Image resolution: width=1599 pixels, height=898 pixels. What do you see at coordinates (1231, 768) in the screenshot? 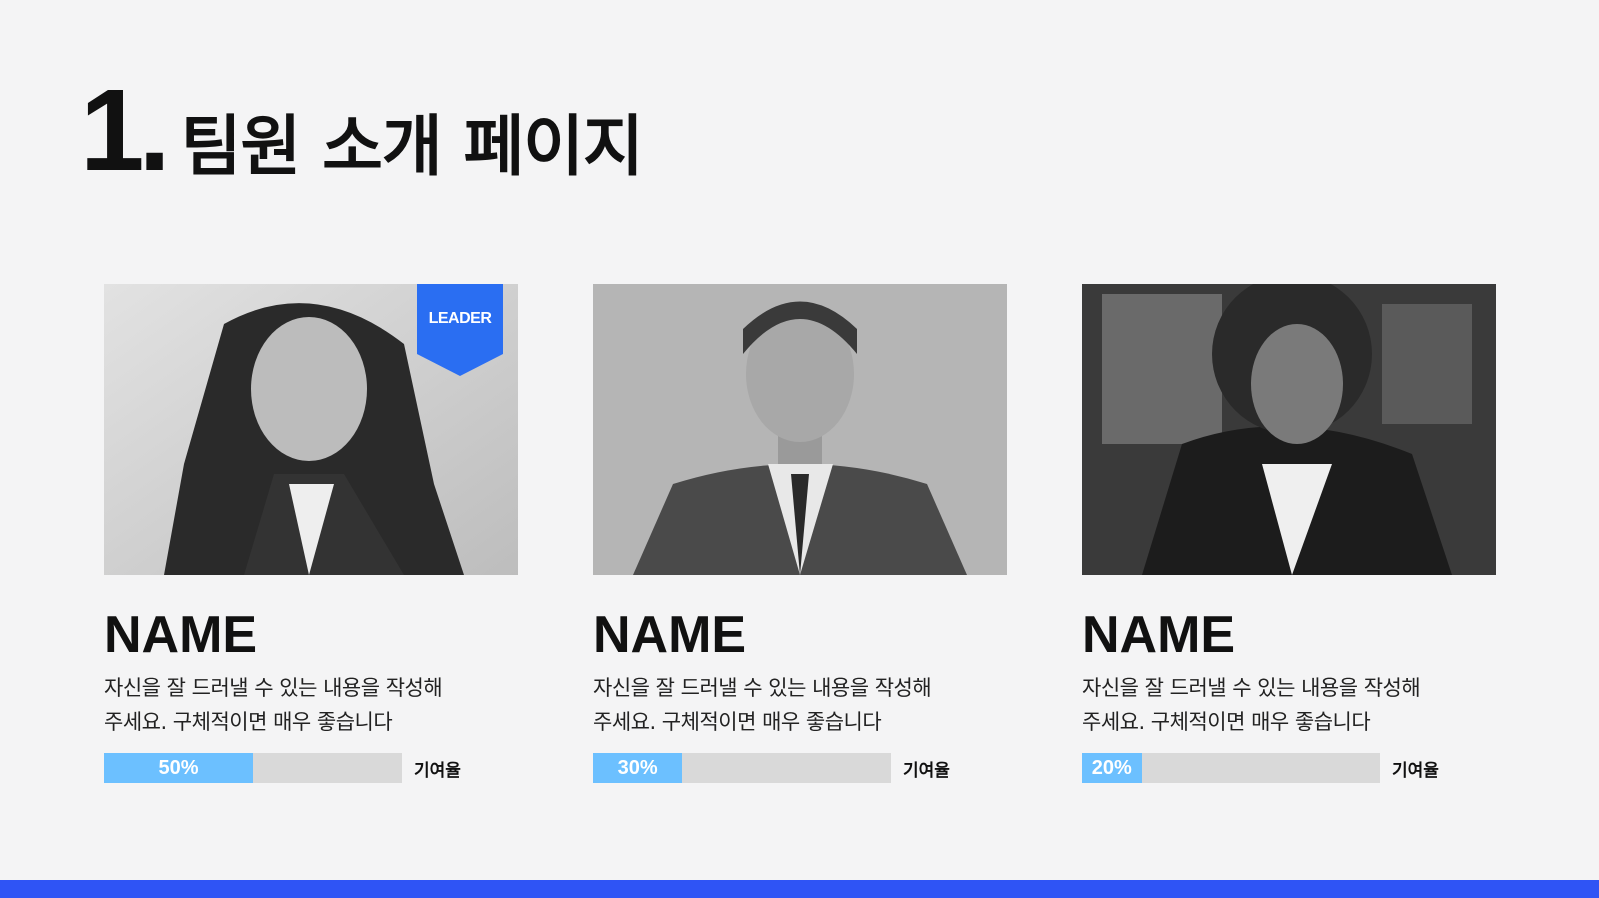
I see `contribution-bar: 20%` at bounding box center [1231, 768].